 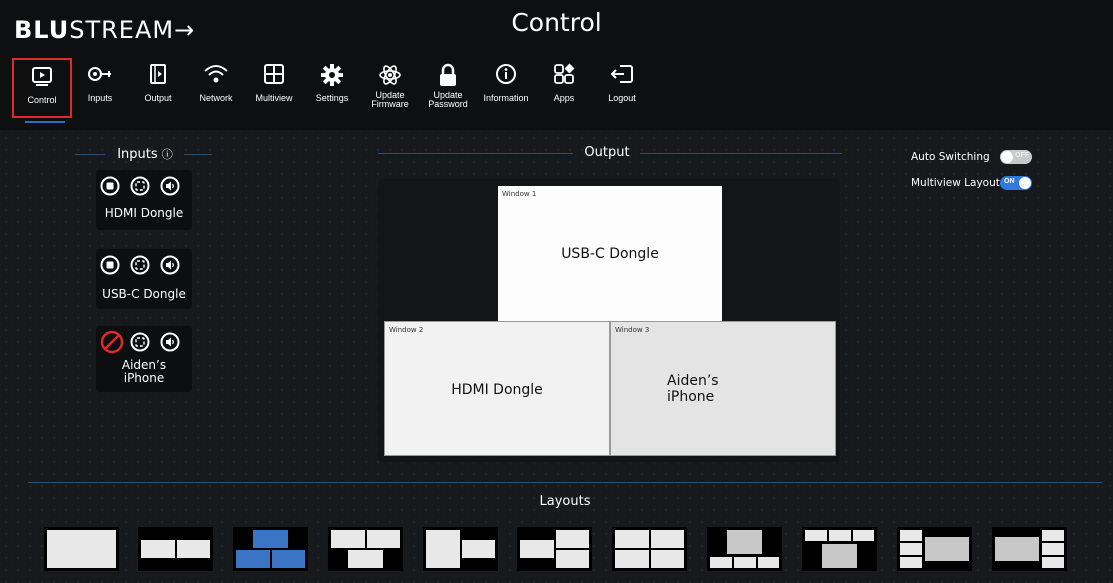 I want to click on window-label: Window 2, so click(x=406, y=330).